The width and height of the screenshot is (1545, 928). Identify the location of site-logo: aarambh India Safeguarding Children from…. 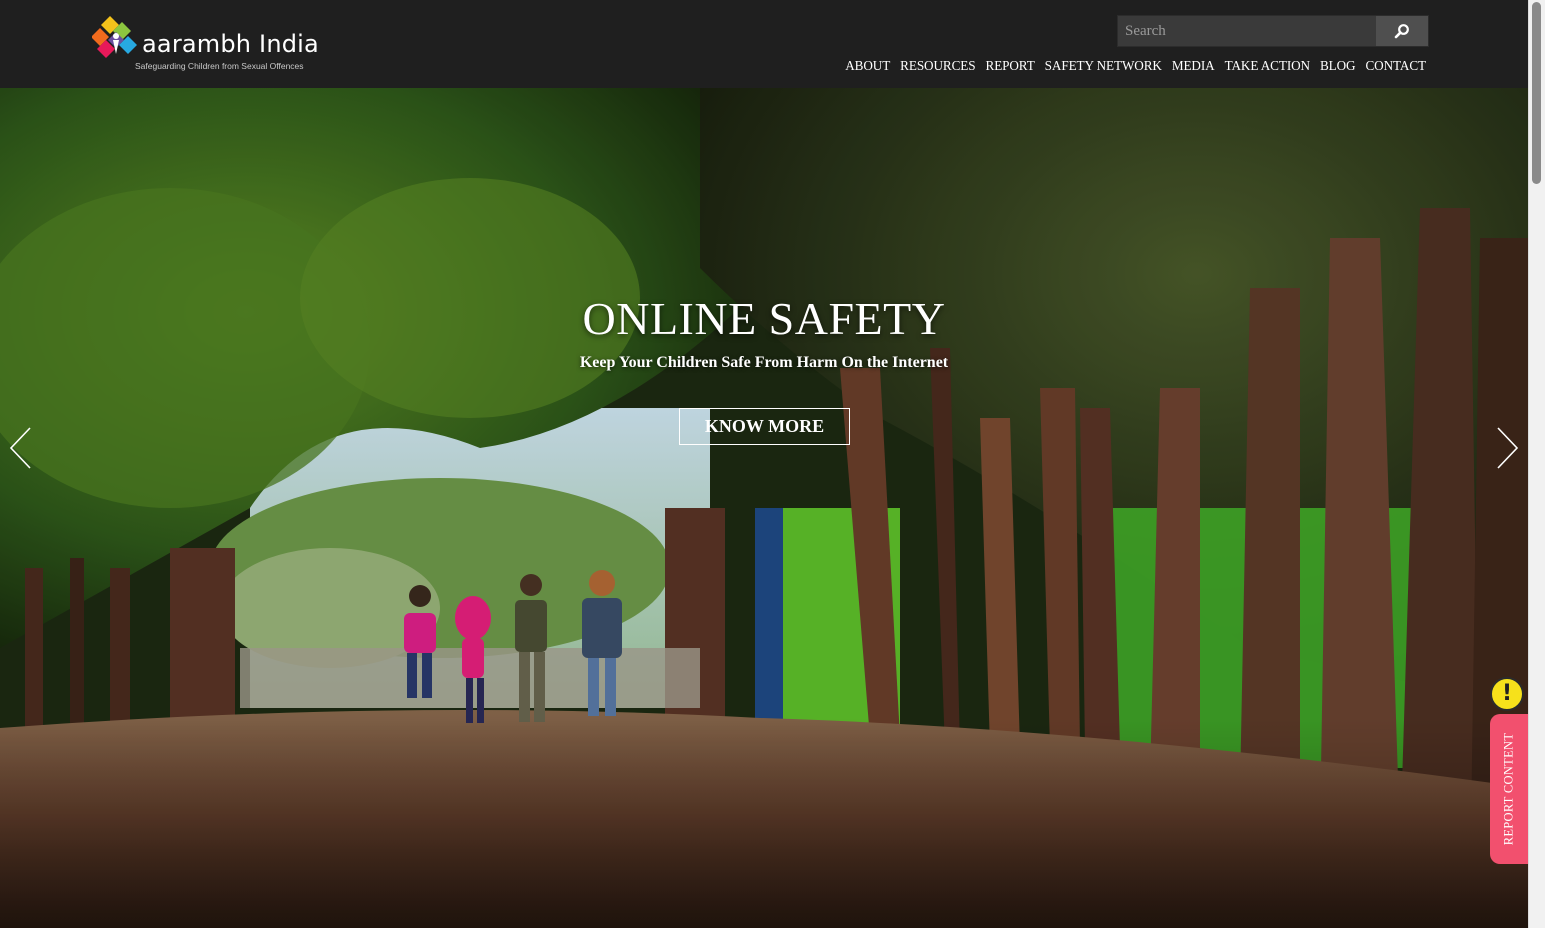
(207, 45).